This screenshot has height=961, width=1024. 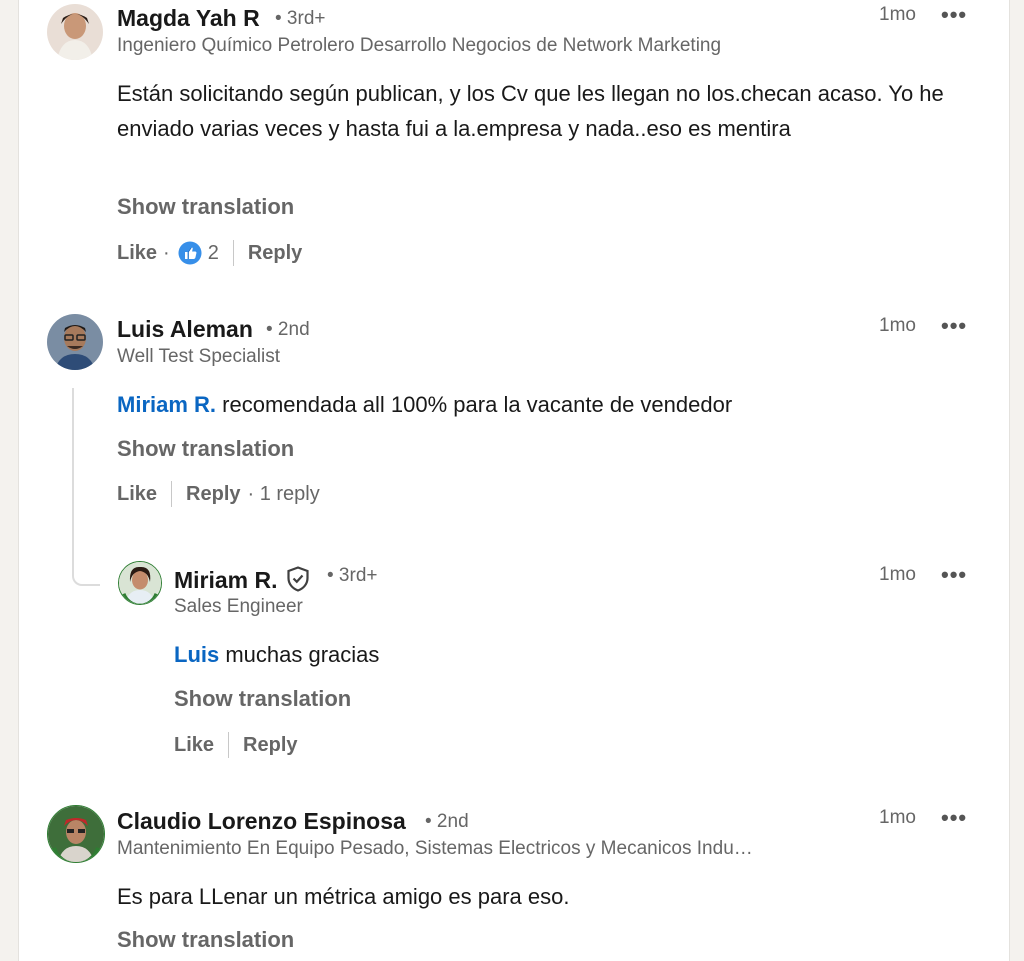 I want to click on avatar-magda, so click(x=75, y=32).